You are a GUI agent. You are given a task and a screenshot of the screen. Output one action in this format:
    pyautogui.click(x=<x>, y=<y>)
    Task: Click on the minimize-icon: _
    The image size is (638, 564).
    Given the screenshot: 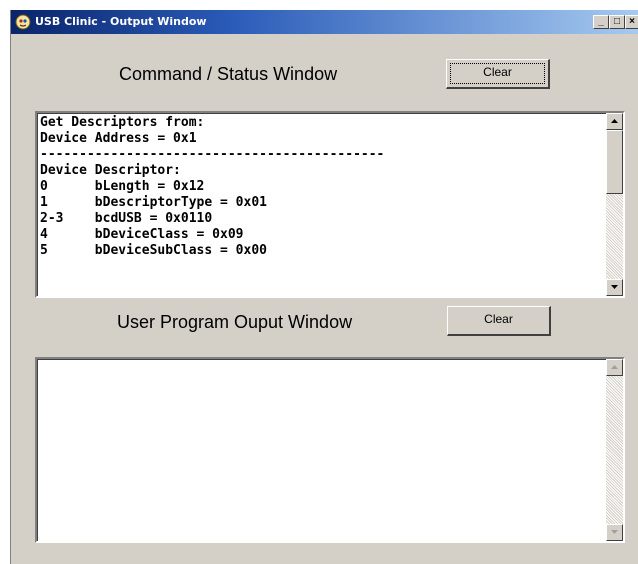 What is the action you would take?
    pyautogui.click(x=601, y=21)
    